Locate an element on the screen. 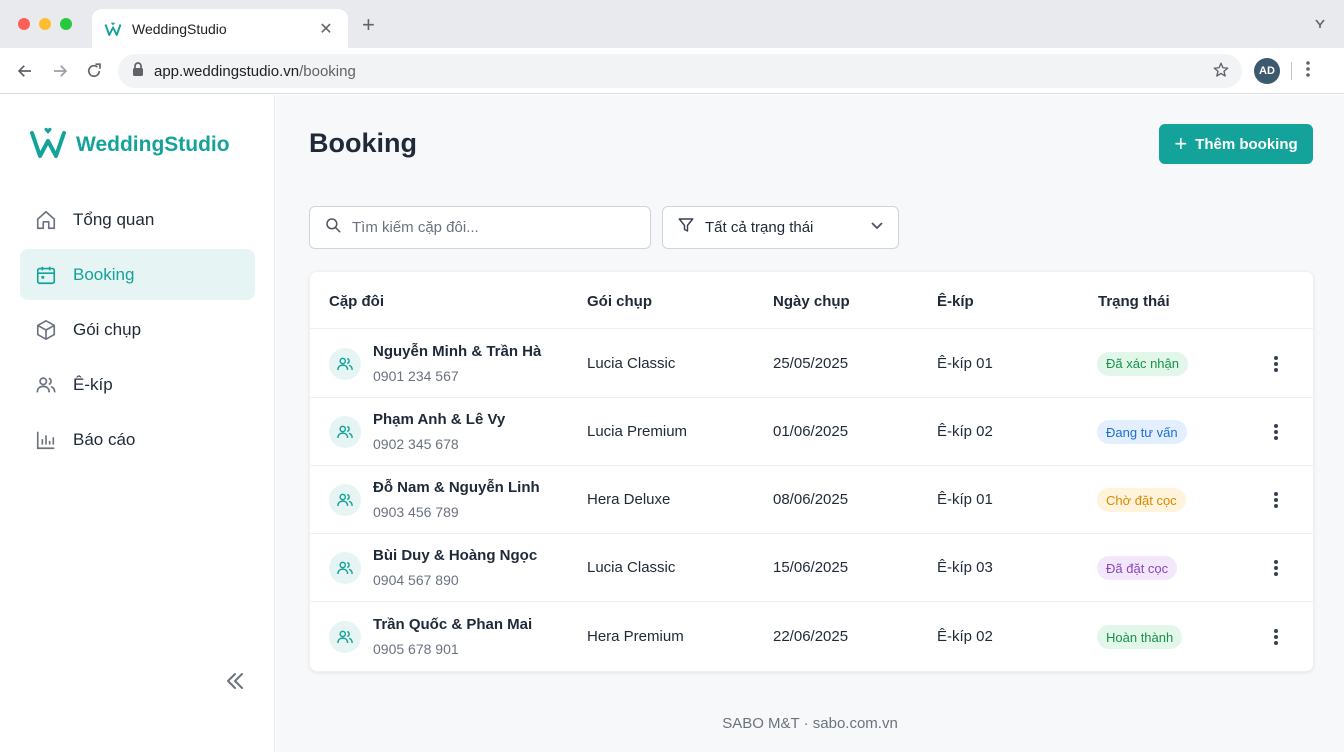  sidebar-item-label: Ê-kíp is located at coordinates (93, 384).